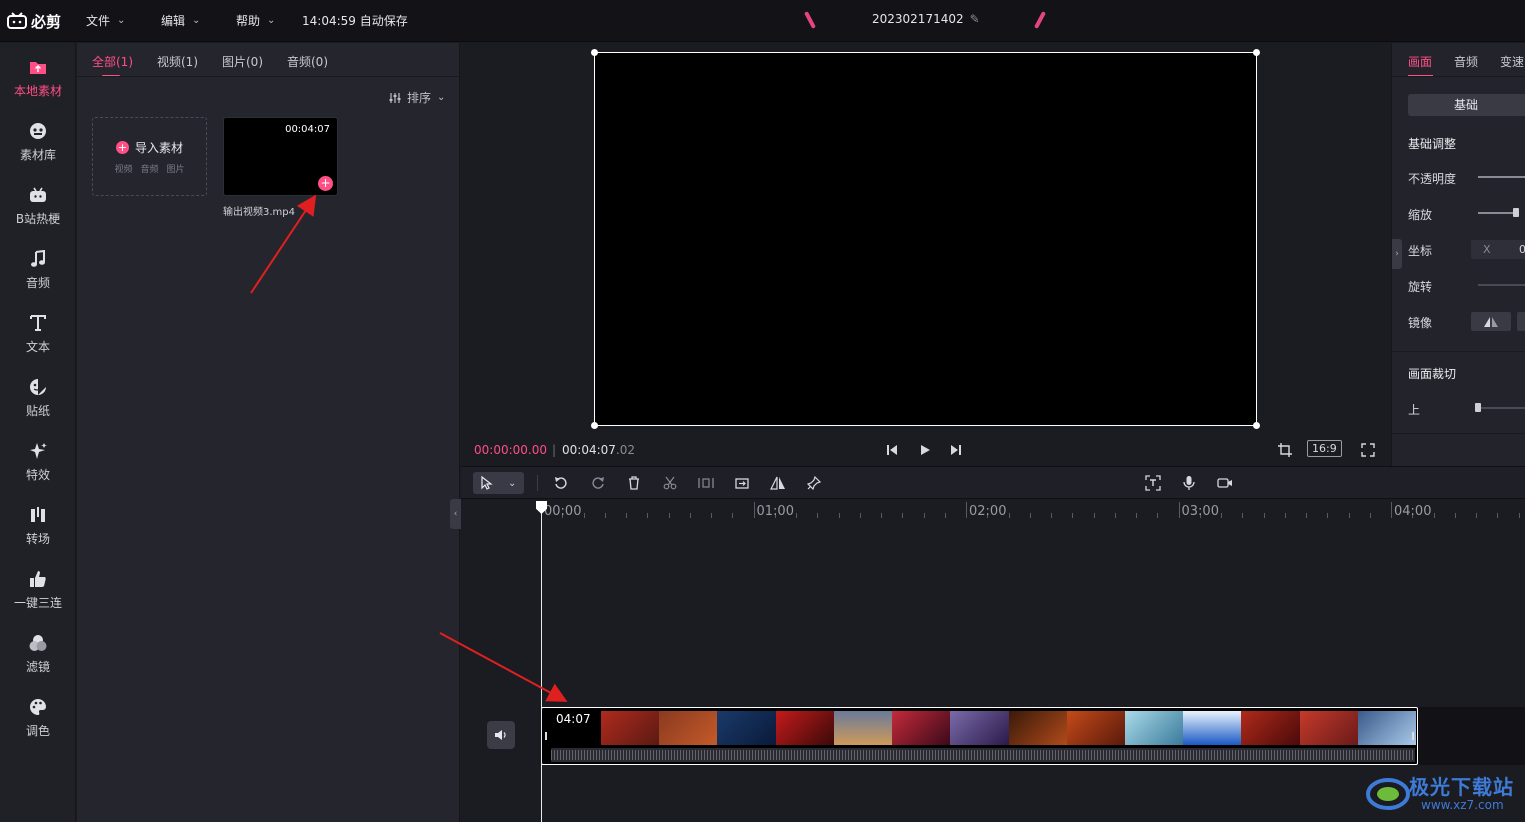 The width and height of the screenshot is (1525, 822). What do you see at coordinates (1413, 736) in the screenshot?
I see `clip-right-trim-handle` at bounding box center [1413, 736].